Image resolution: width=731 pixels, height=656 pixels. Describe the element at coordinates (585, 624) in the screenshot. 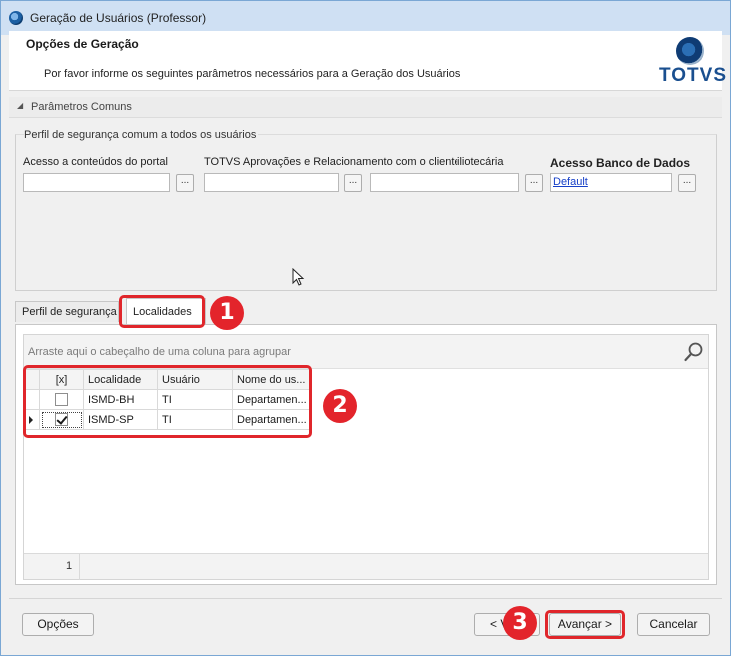

I see `highlight-next-button` at that location.